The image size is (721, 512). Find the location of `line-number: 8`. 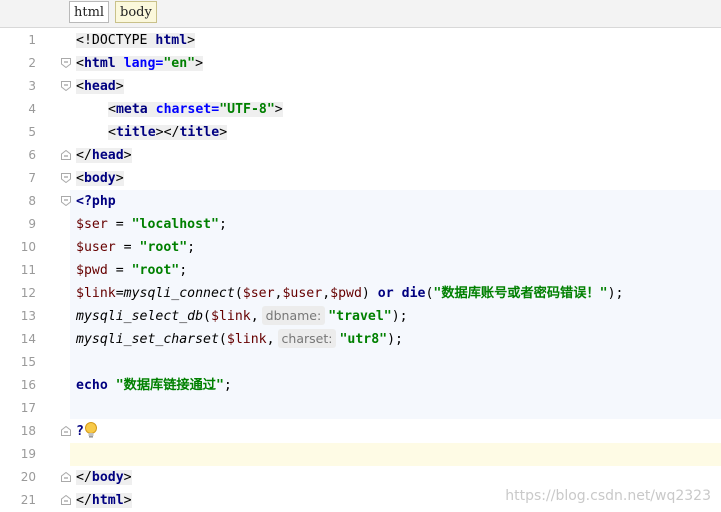

line-number: 8 is located at coordinates (32, 201).